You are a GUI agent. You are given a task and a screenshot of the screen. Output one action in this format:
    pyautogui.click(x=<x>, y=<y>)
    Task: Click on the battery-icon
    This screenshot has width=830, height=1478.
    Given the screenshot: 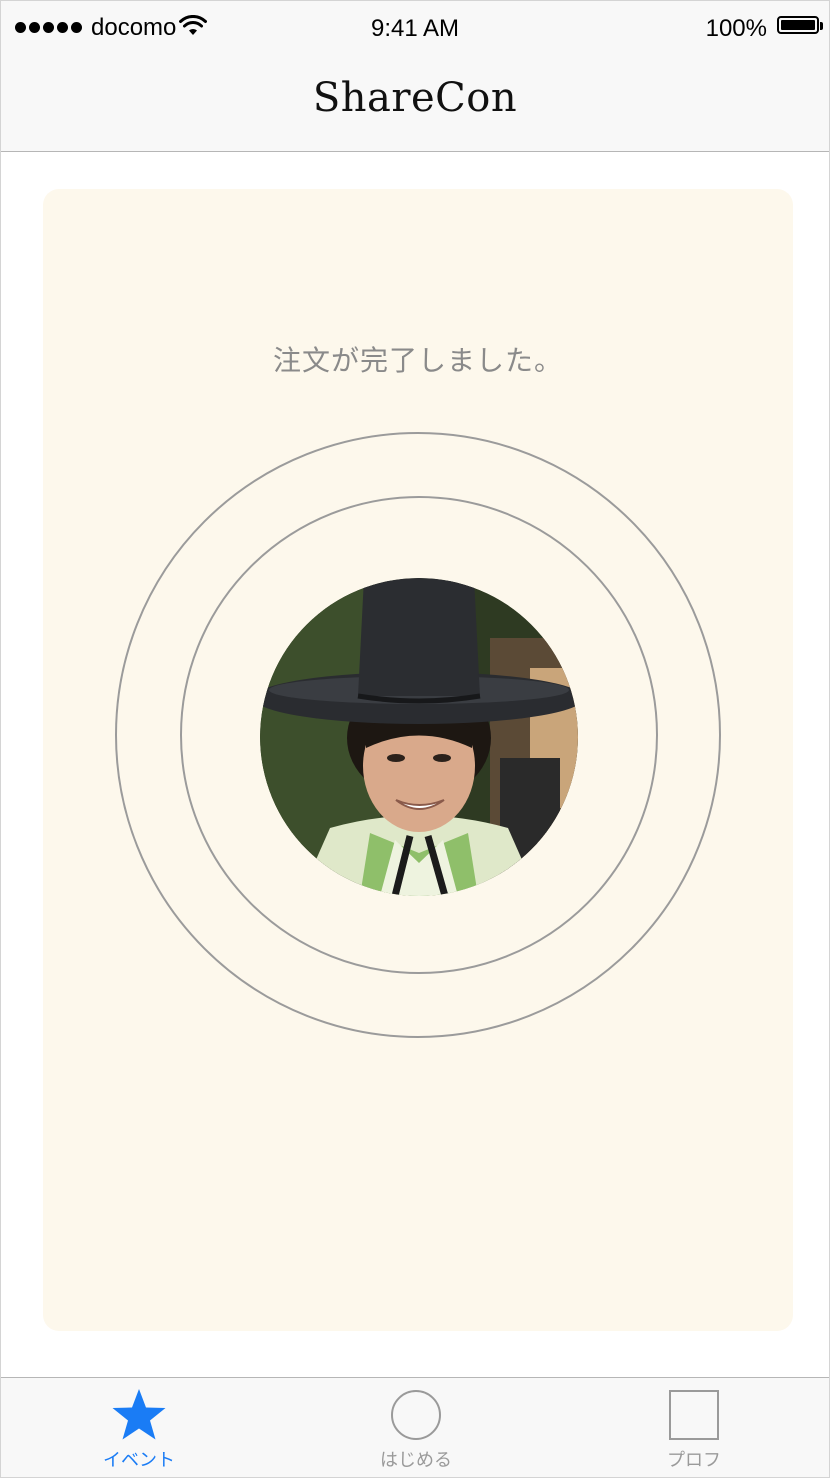 What is the action you would take?
    pyautogui.click(x=800, y=25)
    